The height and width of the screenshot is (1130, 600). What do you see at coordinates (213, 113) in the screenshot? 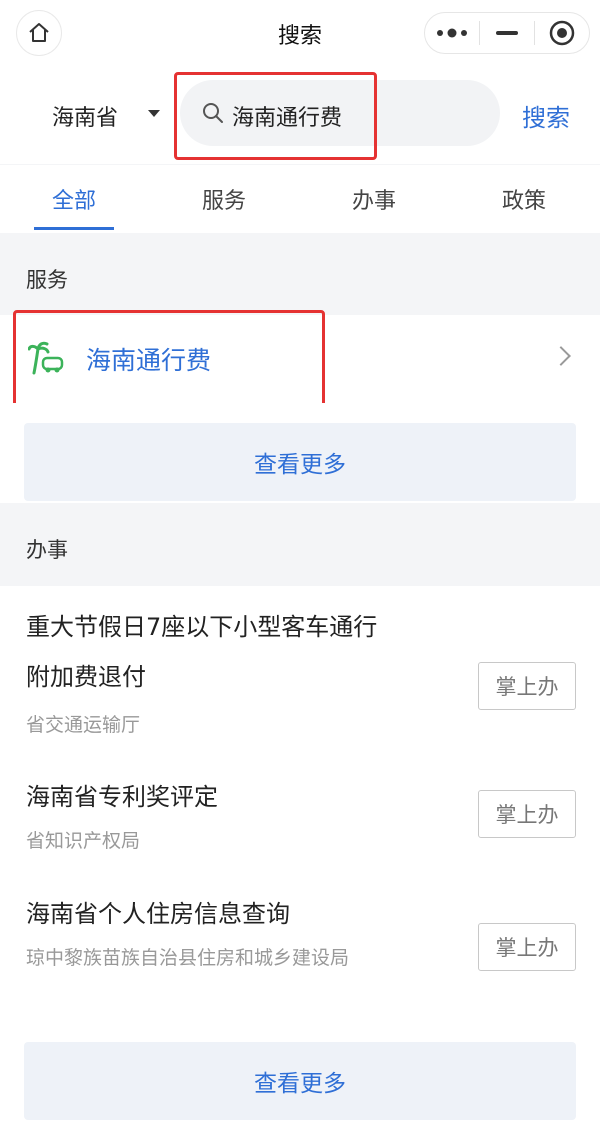
I see `search-icon` at bounding box center [213, 113].